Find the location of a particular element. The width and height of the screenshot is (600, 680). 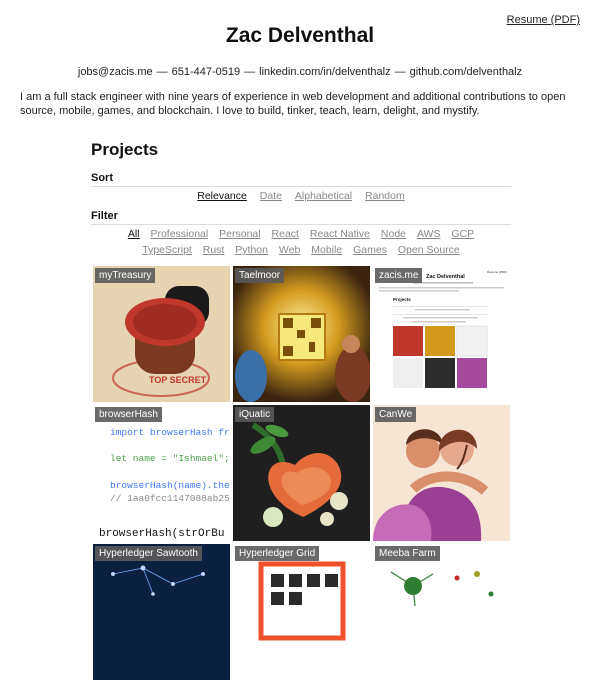

project-title: Hyperledger Sawtooth is located at coordinates (148, 553).